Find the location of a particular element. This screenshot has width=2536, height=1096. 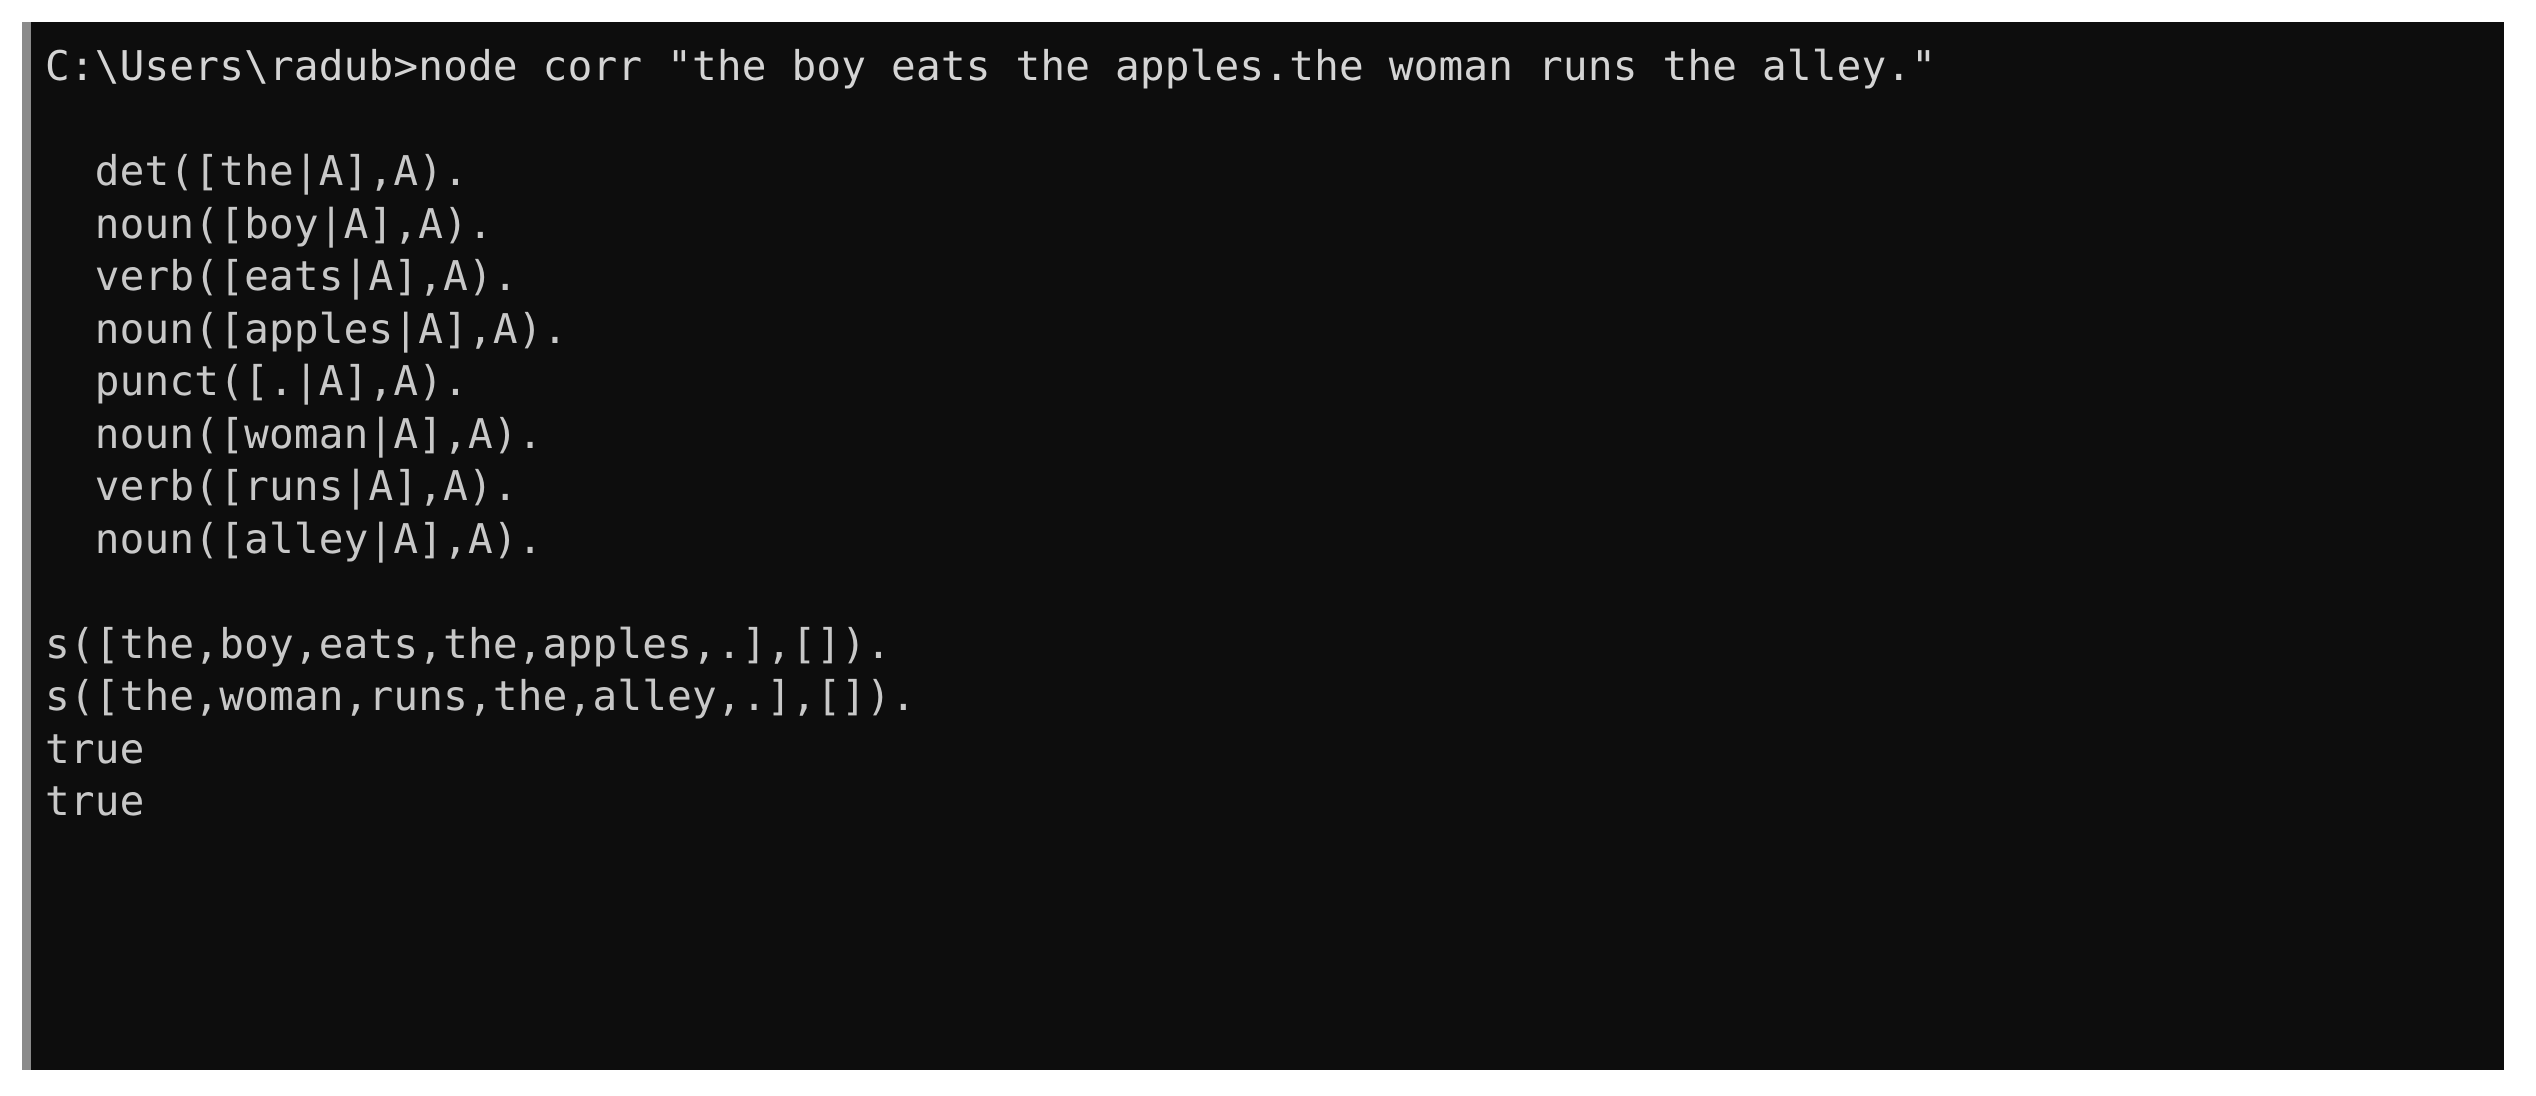

output-line-verb-eats: verb([eats|A],A). is located at coordinates (281, 276).